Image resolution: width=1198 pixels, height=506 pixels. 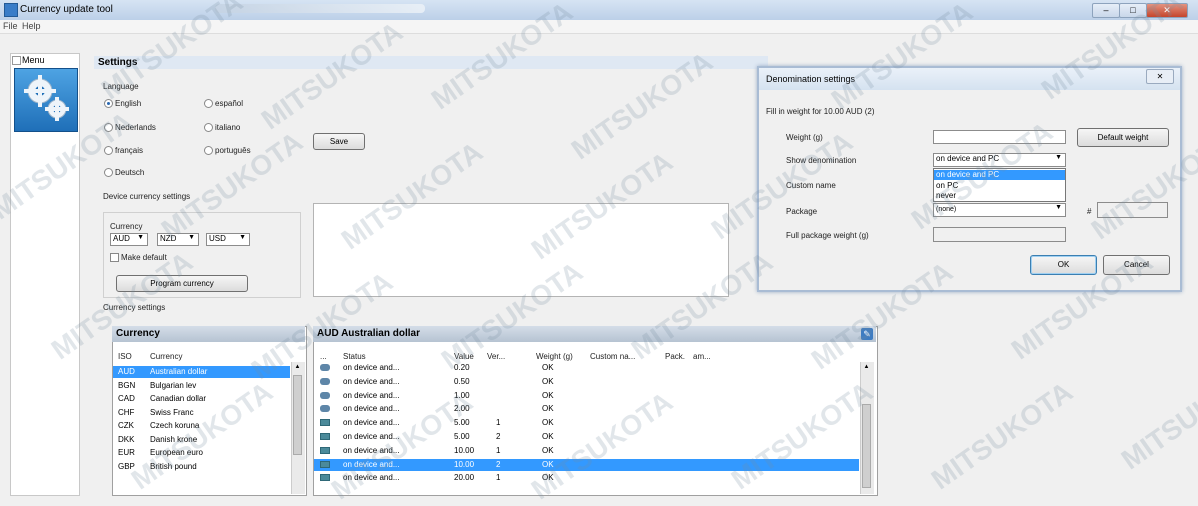 What do you see at coordinates (999, 175) in the screenshot?
I see `dropdown-option-device-and-pc: on device and PC` at bounding box center [999, 175].